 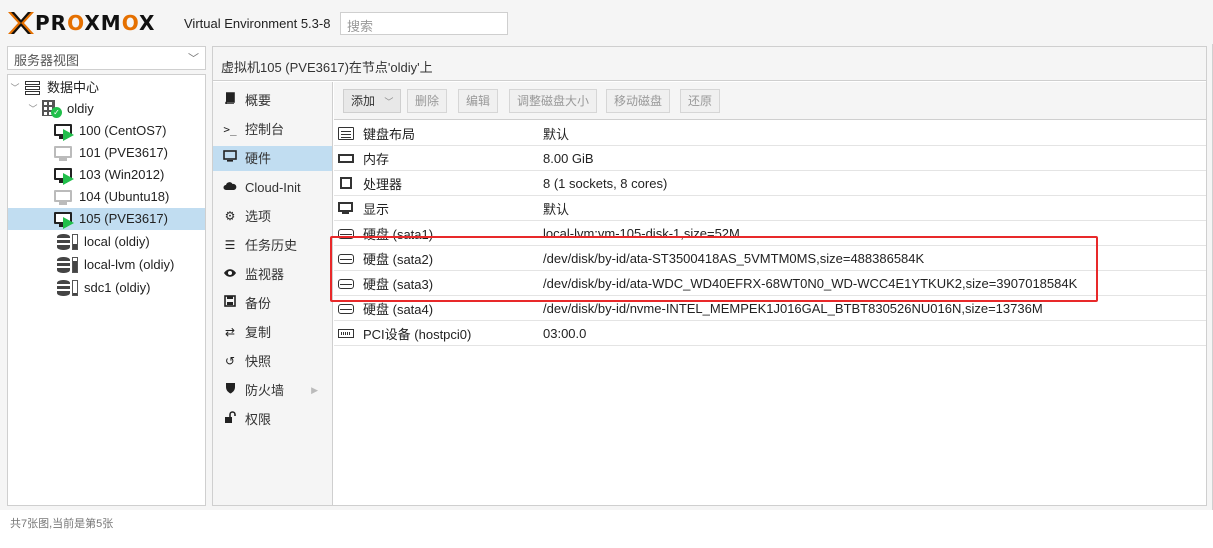 I want to click on menu-item-label: 权限, so click(x=258, y=419).